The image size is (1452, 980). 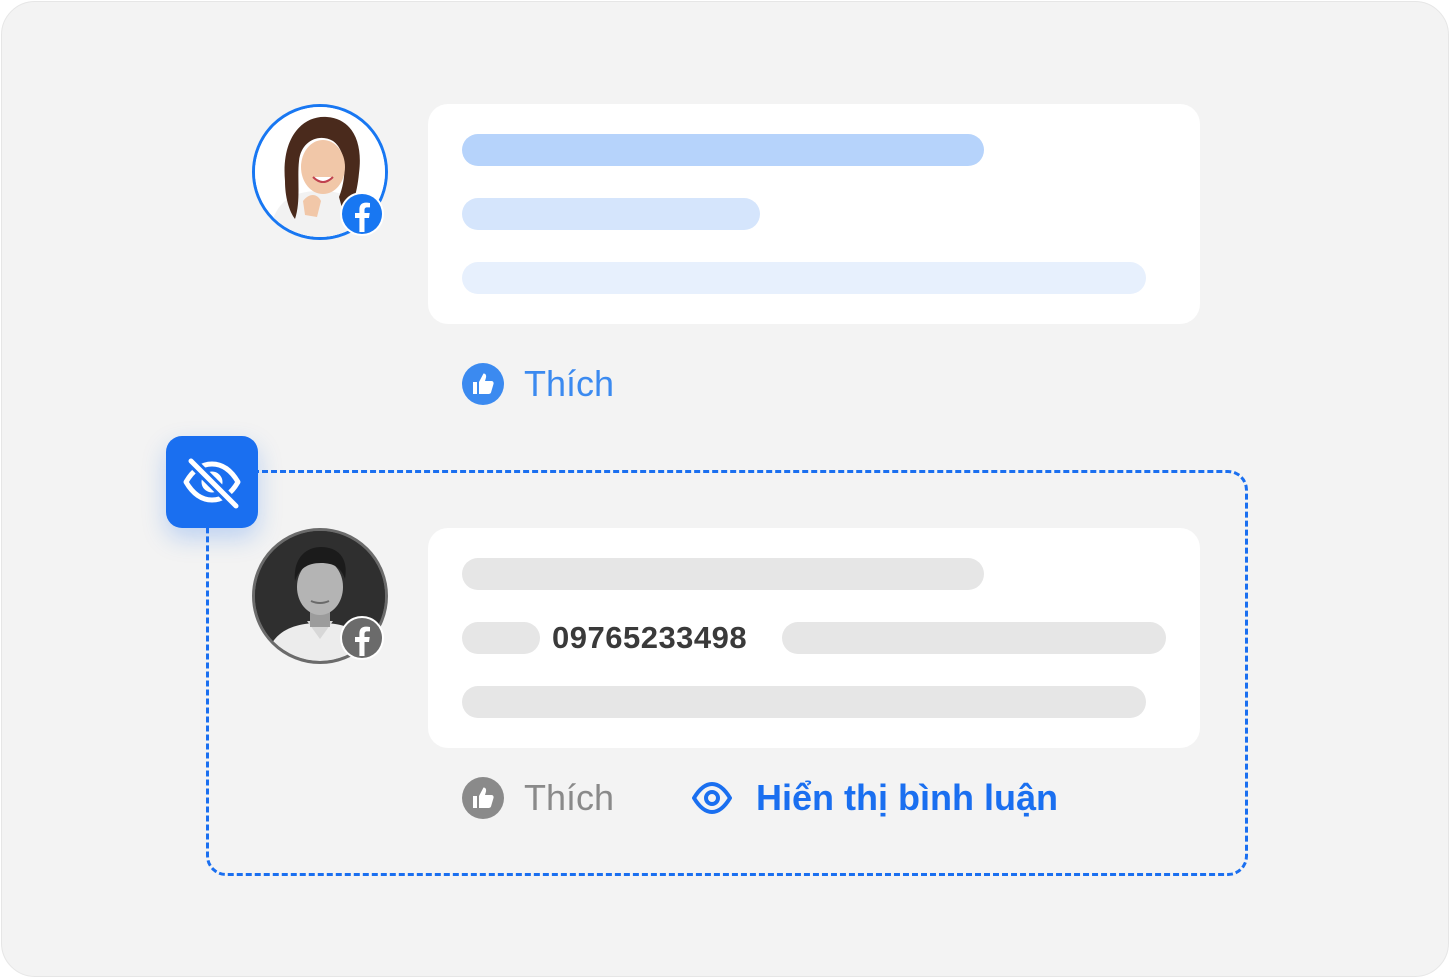 What do you see at coordinates (907, 797) in the screenshot?
I see `show-comment-label: Hiển thị bình luận` at bounding box center [907, 797].